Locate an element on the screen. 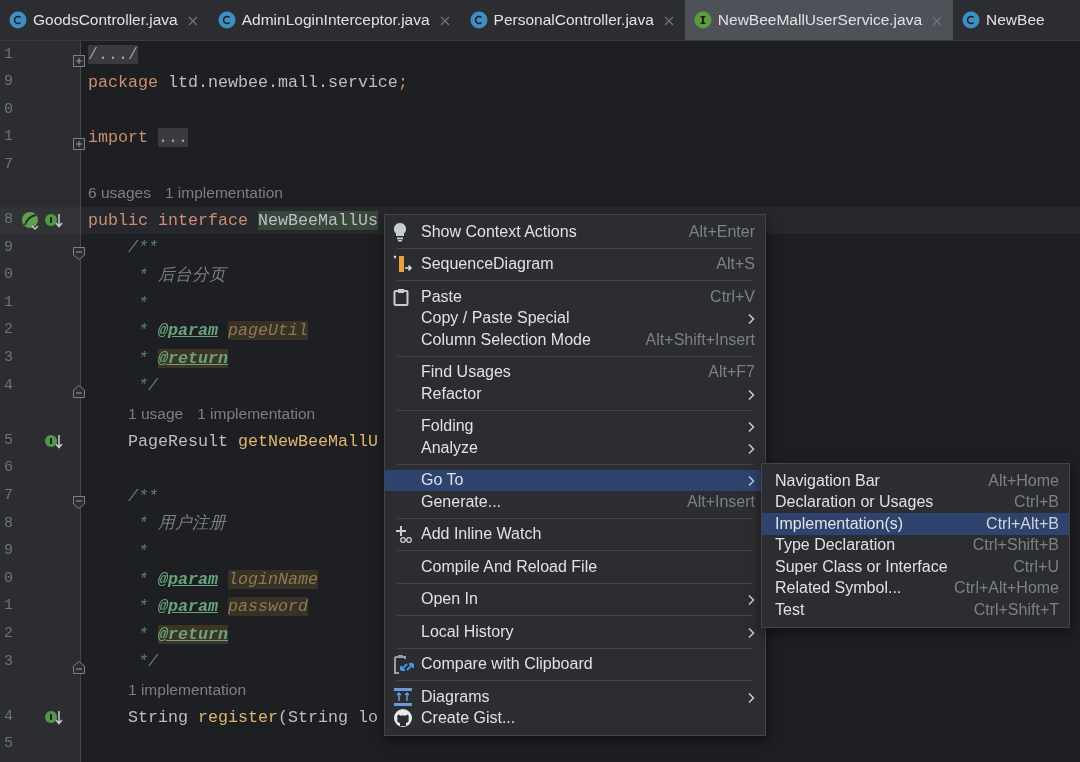  line-number: 2 is located at coordinates (8, 634).